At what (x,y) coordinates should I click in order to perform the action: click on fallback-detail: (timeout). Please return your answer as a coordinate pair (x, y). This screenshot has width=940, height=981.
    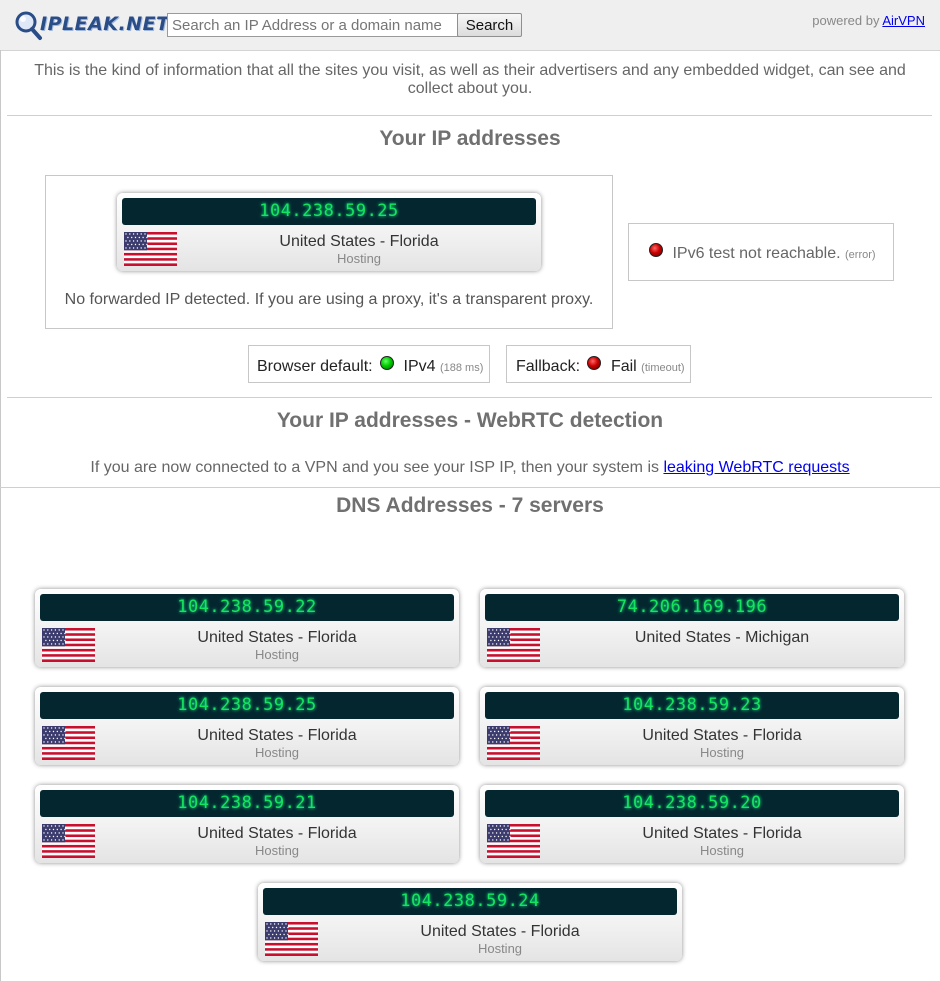
    Looking at the image, I should click on (663, 368).